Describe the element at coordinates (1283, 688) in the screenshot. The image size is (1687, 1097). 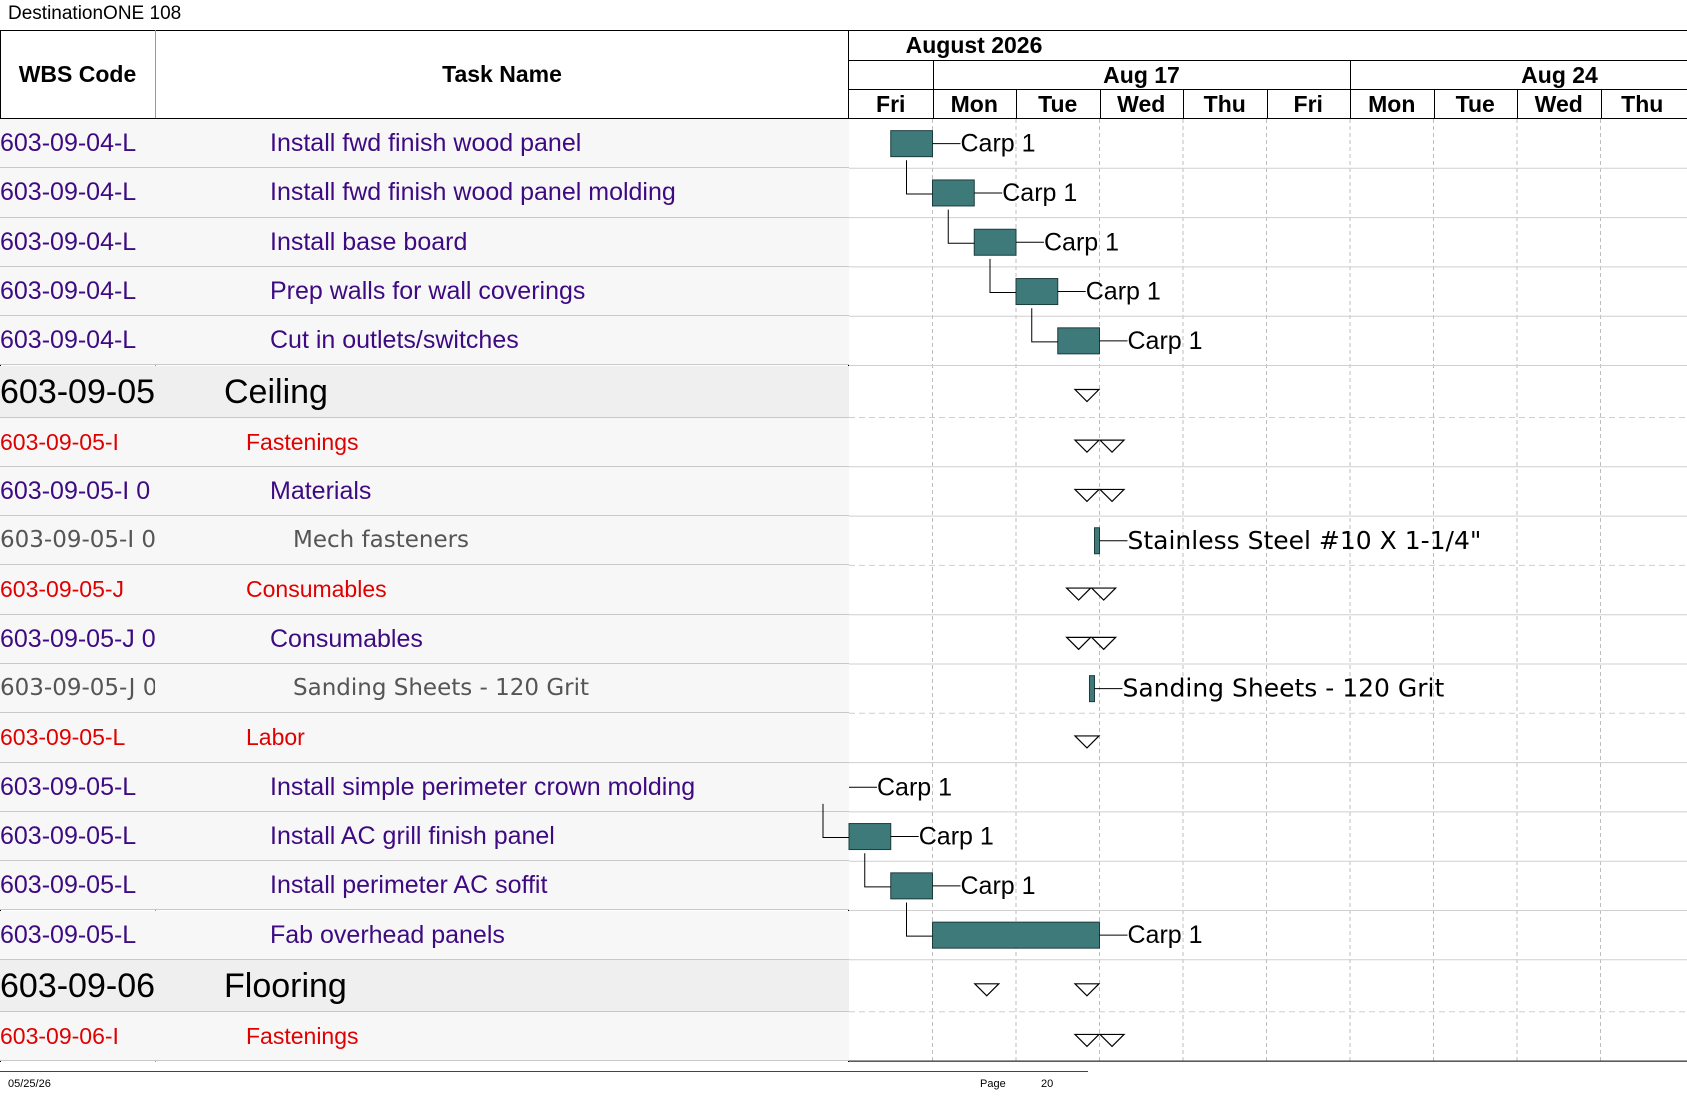
I see `gantt-bar-label: Sanding Sheets - 120 Grit` at that location.